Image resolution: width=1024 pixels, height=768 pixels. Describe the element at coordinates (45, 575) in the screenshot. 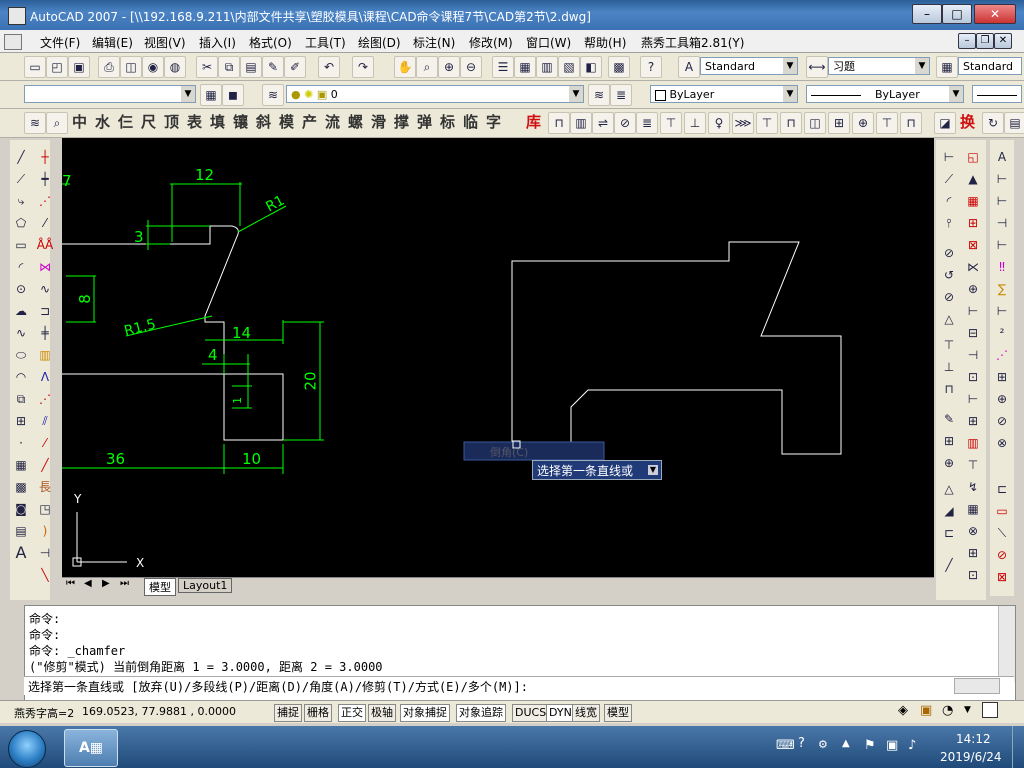

I see `yx-left-20-icon: ╲` at that location.